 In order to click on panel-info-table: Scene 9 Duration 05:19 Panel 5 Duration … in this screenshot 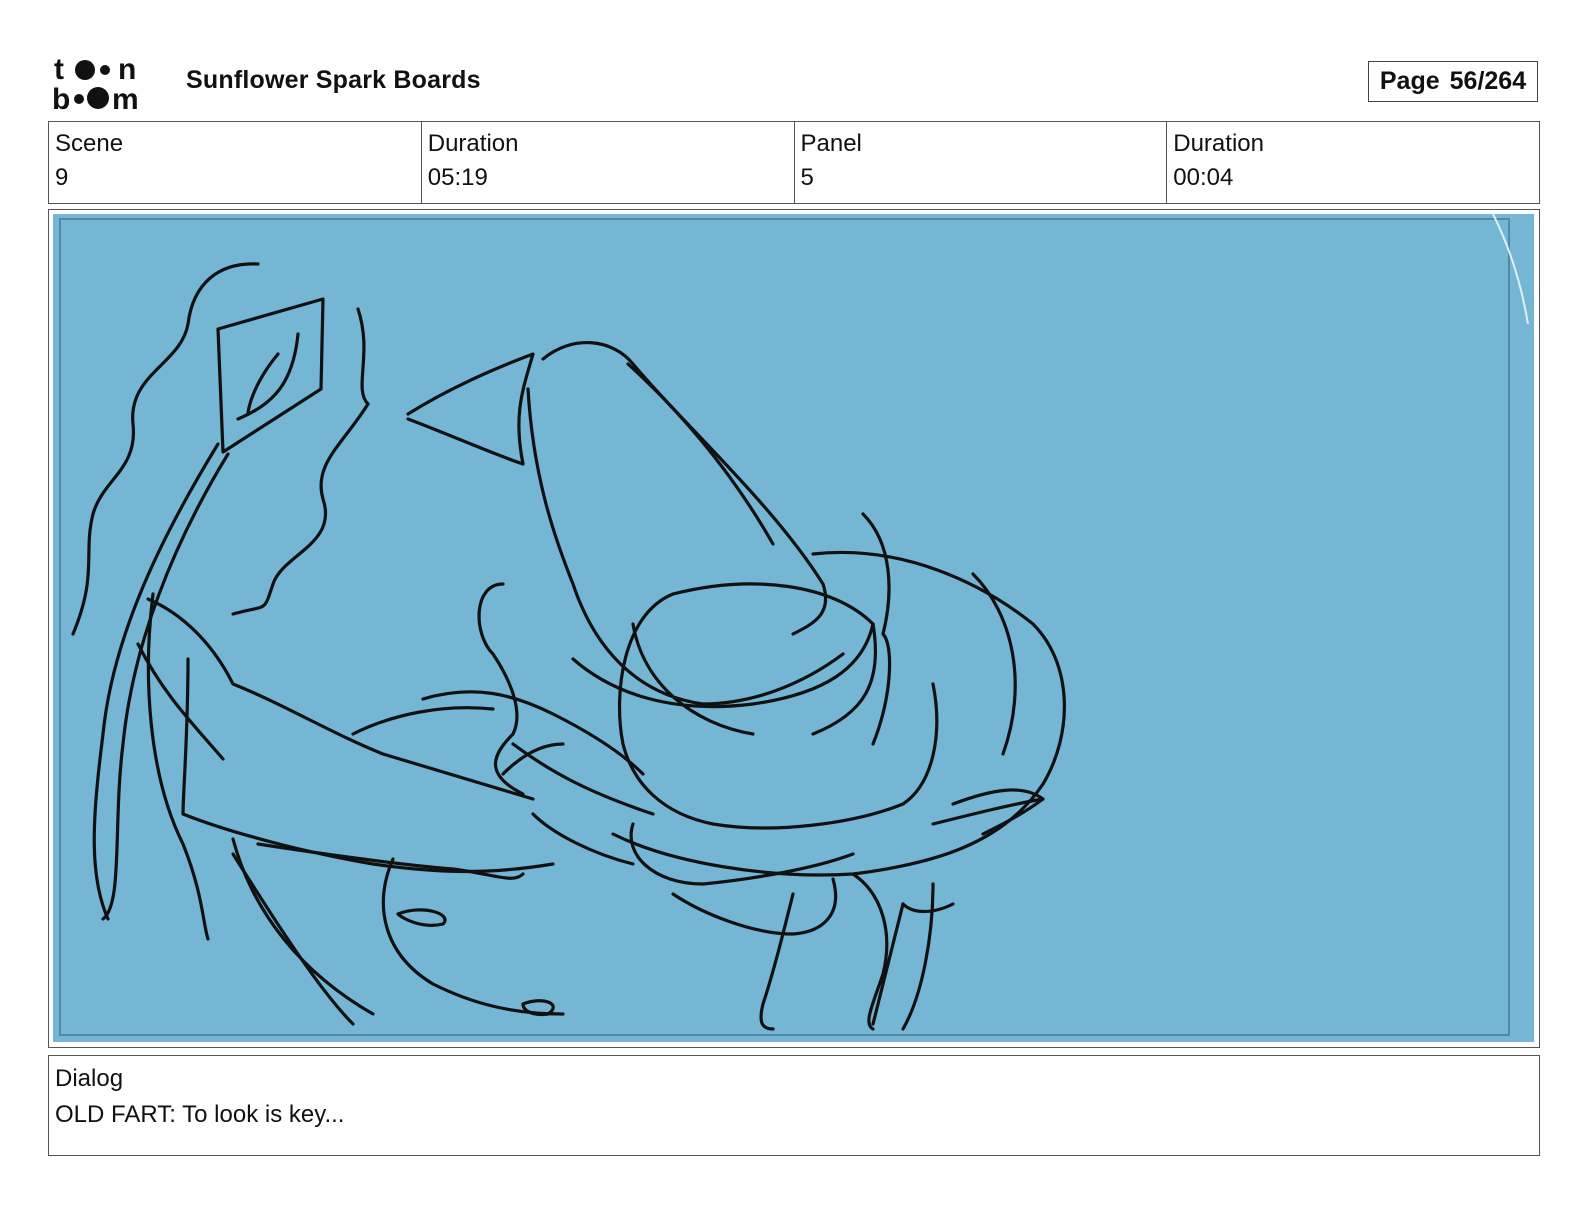, I will do `click(794, 162)`.